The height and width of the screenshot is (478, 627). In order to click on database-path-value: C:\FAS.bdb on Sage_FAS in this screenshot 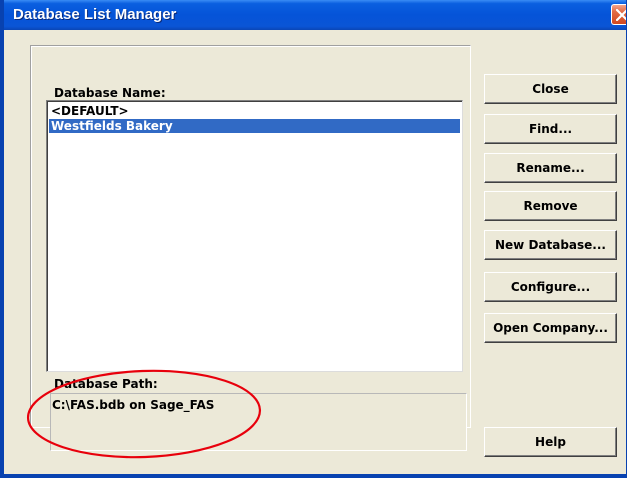, I will do `click(133, 405)`.